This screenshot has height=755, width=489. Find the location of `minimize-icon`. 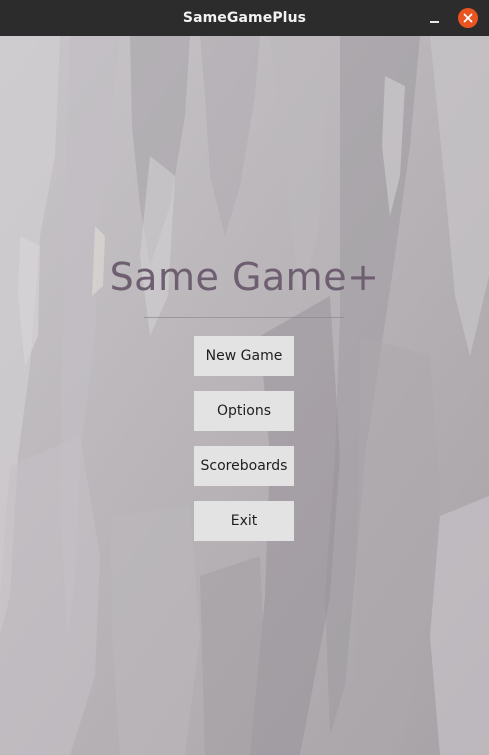

minimize-icon is located at coordinates (434, 18).